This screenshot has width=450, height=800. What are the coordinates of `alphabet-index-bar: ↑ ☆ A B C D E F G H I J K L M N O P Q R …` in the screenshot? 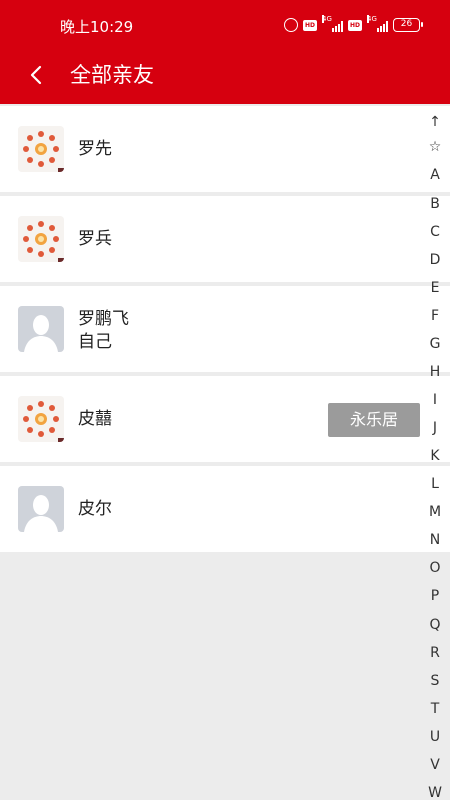 It's located at (435, 454).